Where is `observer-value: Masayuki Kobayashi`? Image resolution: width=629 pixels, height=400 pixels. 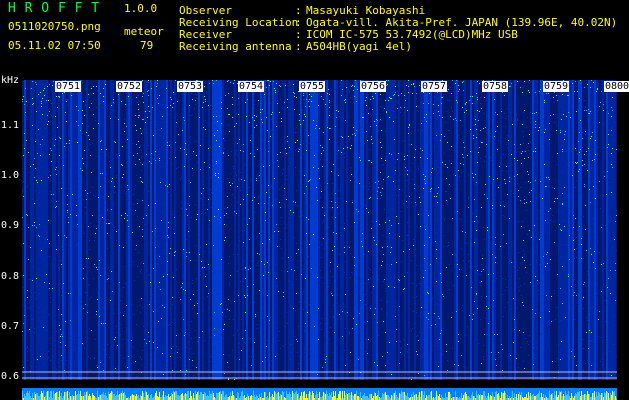 observer-value: Masayuki Kobayashi is located at coordinates (366, 10).